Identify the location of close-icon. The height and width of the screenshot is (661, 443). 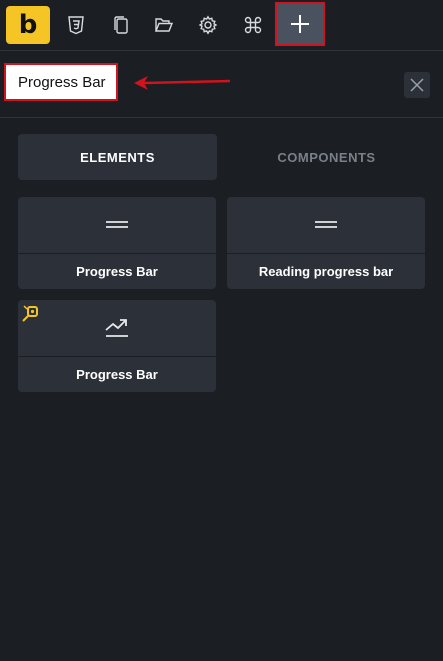
(417, 85).